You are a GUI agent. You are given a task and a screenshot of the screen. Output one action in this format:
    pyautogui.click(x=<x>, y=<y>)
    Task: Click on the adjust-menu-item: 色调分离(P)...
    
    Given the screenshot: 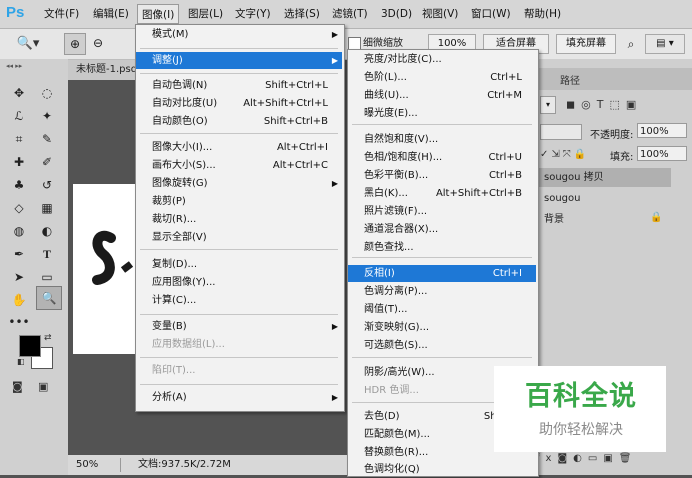 What is the action you would take?
    pyautogui.click(x=442, y=291)
    